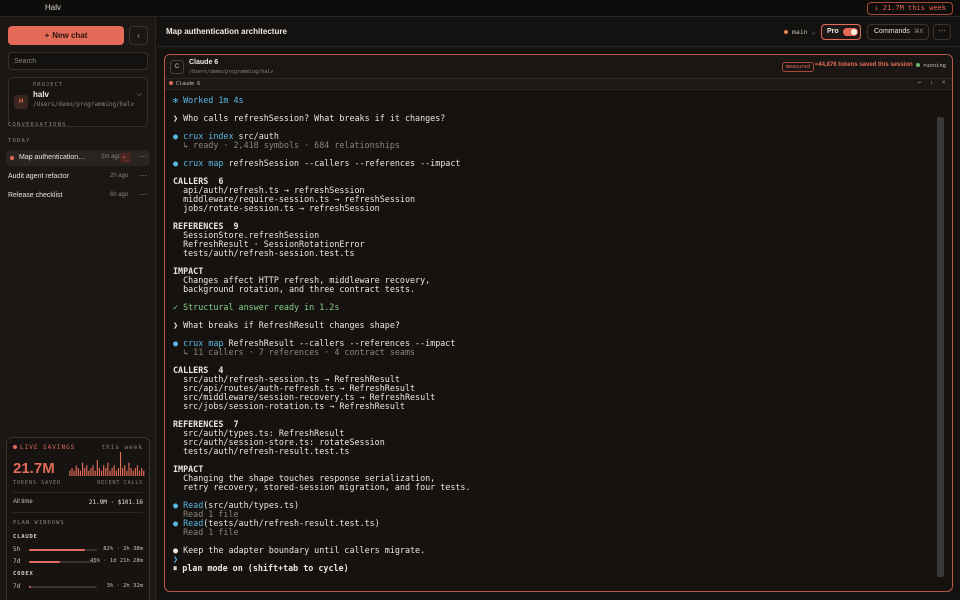 This screenshot has width=960, height=600. Describe the element at coordinates (39, 176) in the screenshot. I see `conversation-title: Audit agent refactor` at that location.